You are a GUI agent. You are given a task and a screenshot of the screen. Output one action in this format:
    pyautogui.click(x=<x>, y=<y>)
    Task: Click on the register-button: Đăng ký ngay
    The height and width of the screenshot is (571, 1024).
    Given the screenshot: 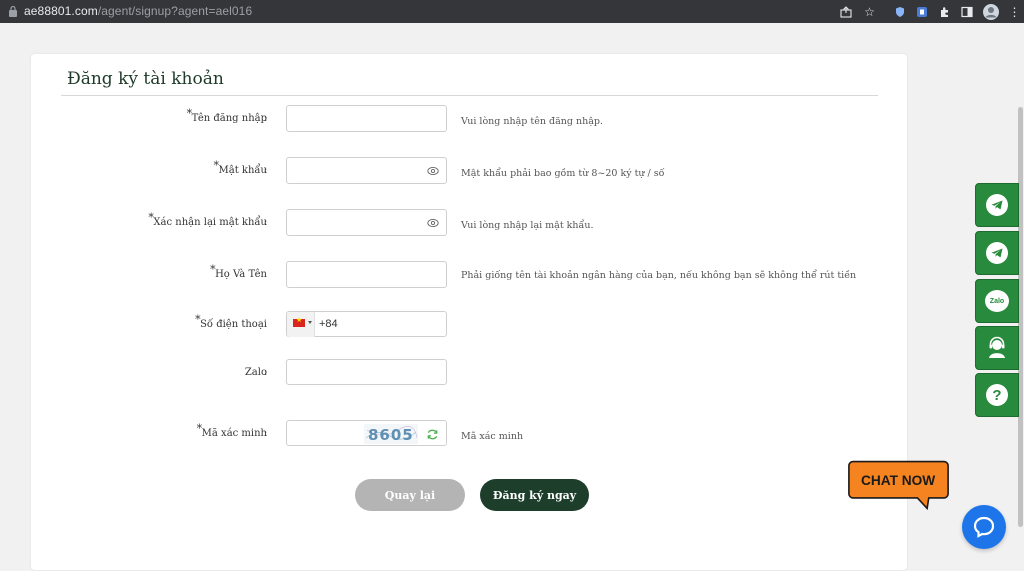 What is the action you would take?
    pyautogui.click(x=534, y=495)
    